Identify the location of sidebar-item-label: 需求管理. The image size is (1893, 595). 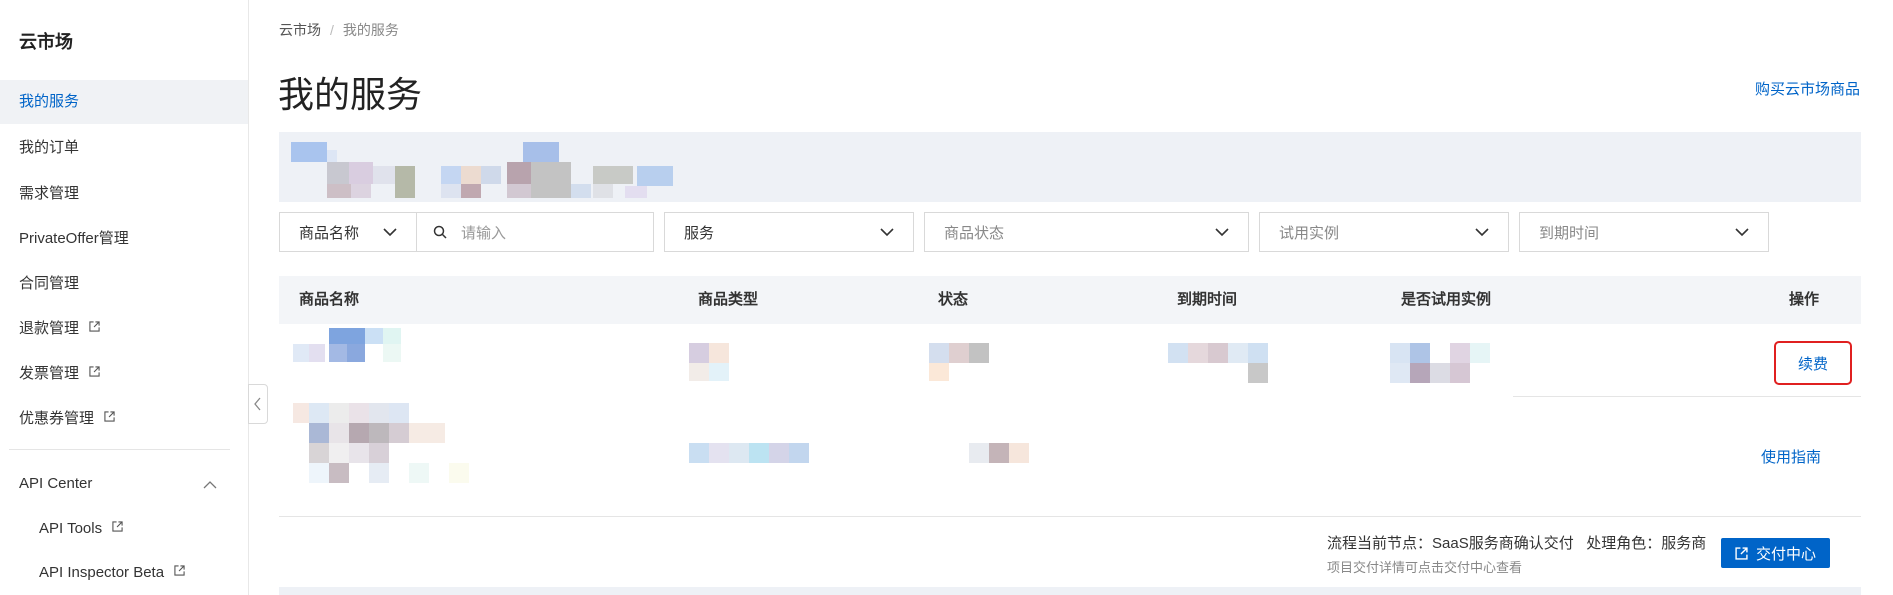
(49, 193).